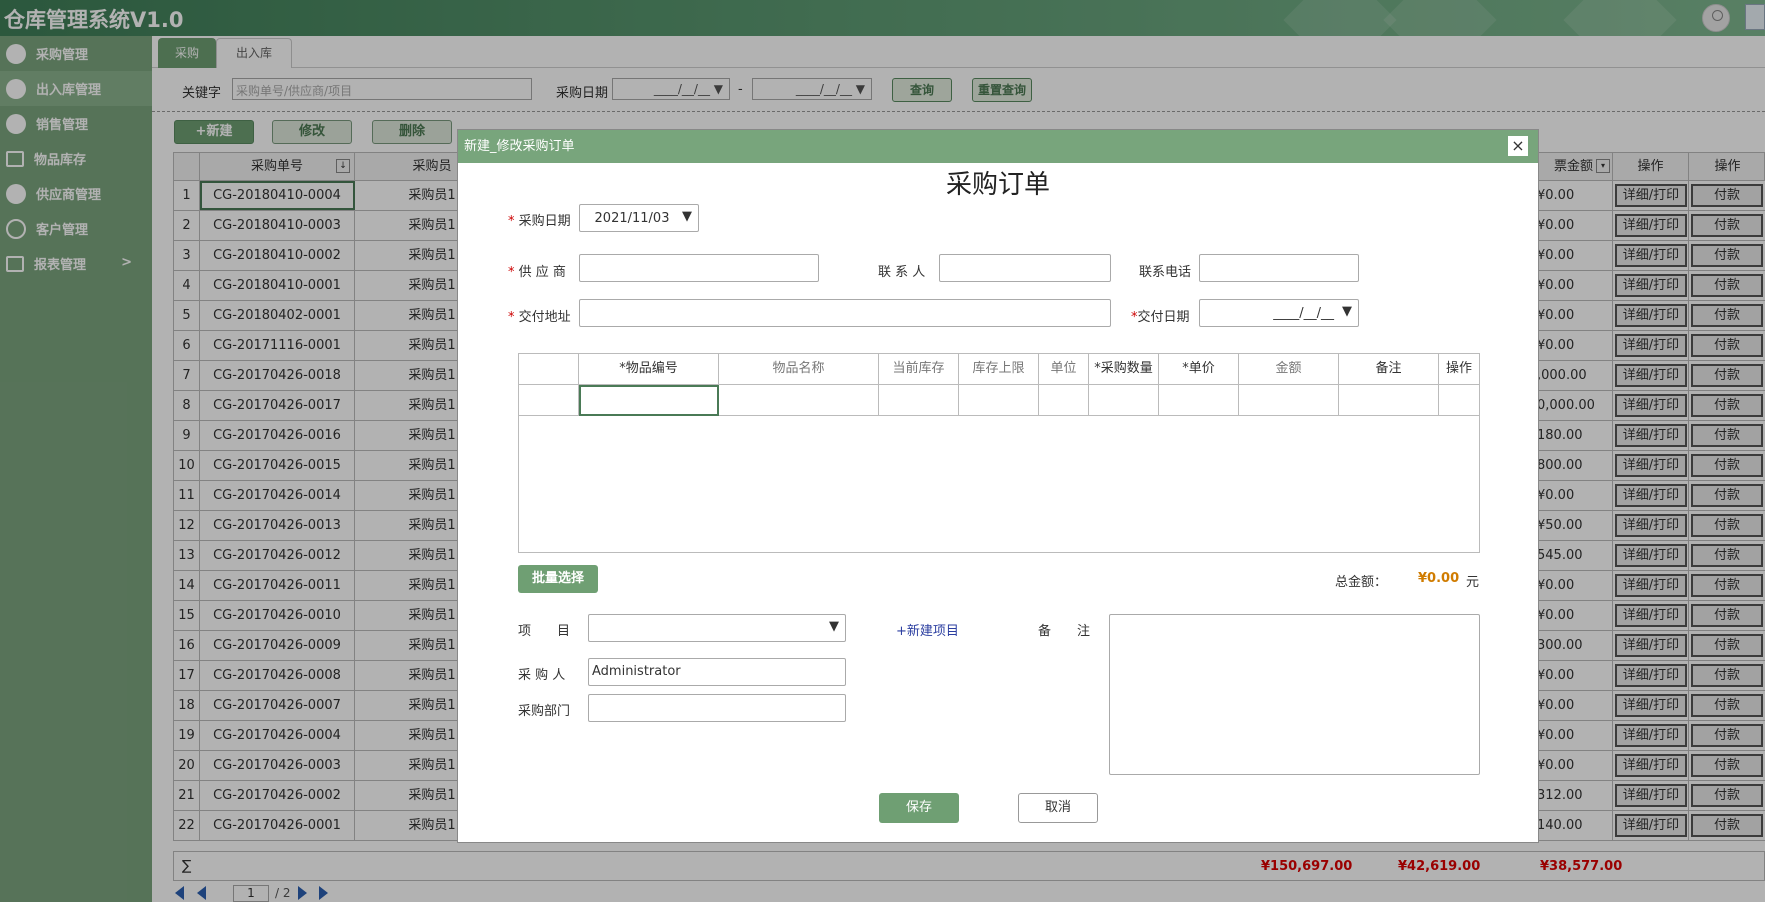  Describe the element at coordinates (845, 313) in the screenshot. I see `delivery-address-input` at that location.